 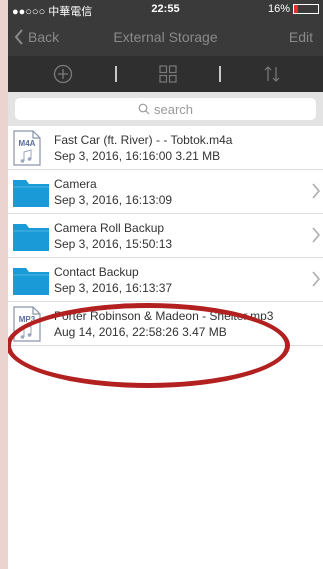 What do you see at coordinates (96, 272) in the screenshot?
I see `folder-name: Contact Backup` at bounding box center [96, 272].